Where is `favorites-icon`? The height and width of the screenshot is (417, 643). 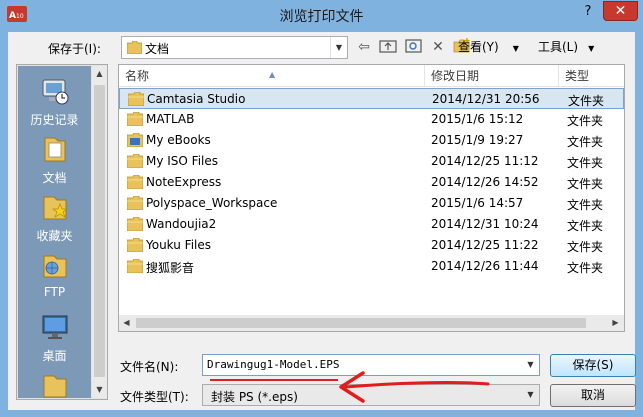 favorites-icon is located at coordinates (54, 208).